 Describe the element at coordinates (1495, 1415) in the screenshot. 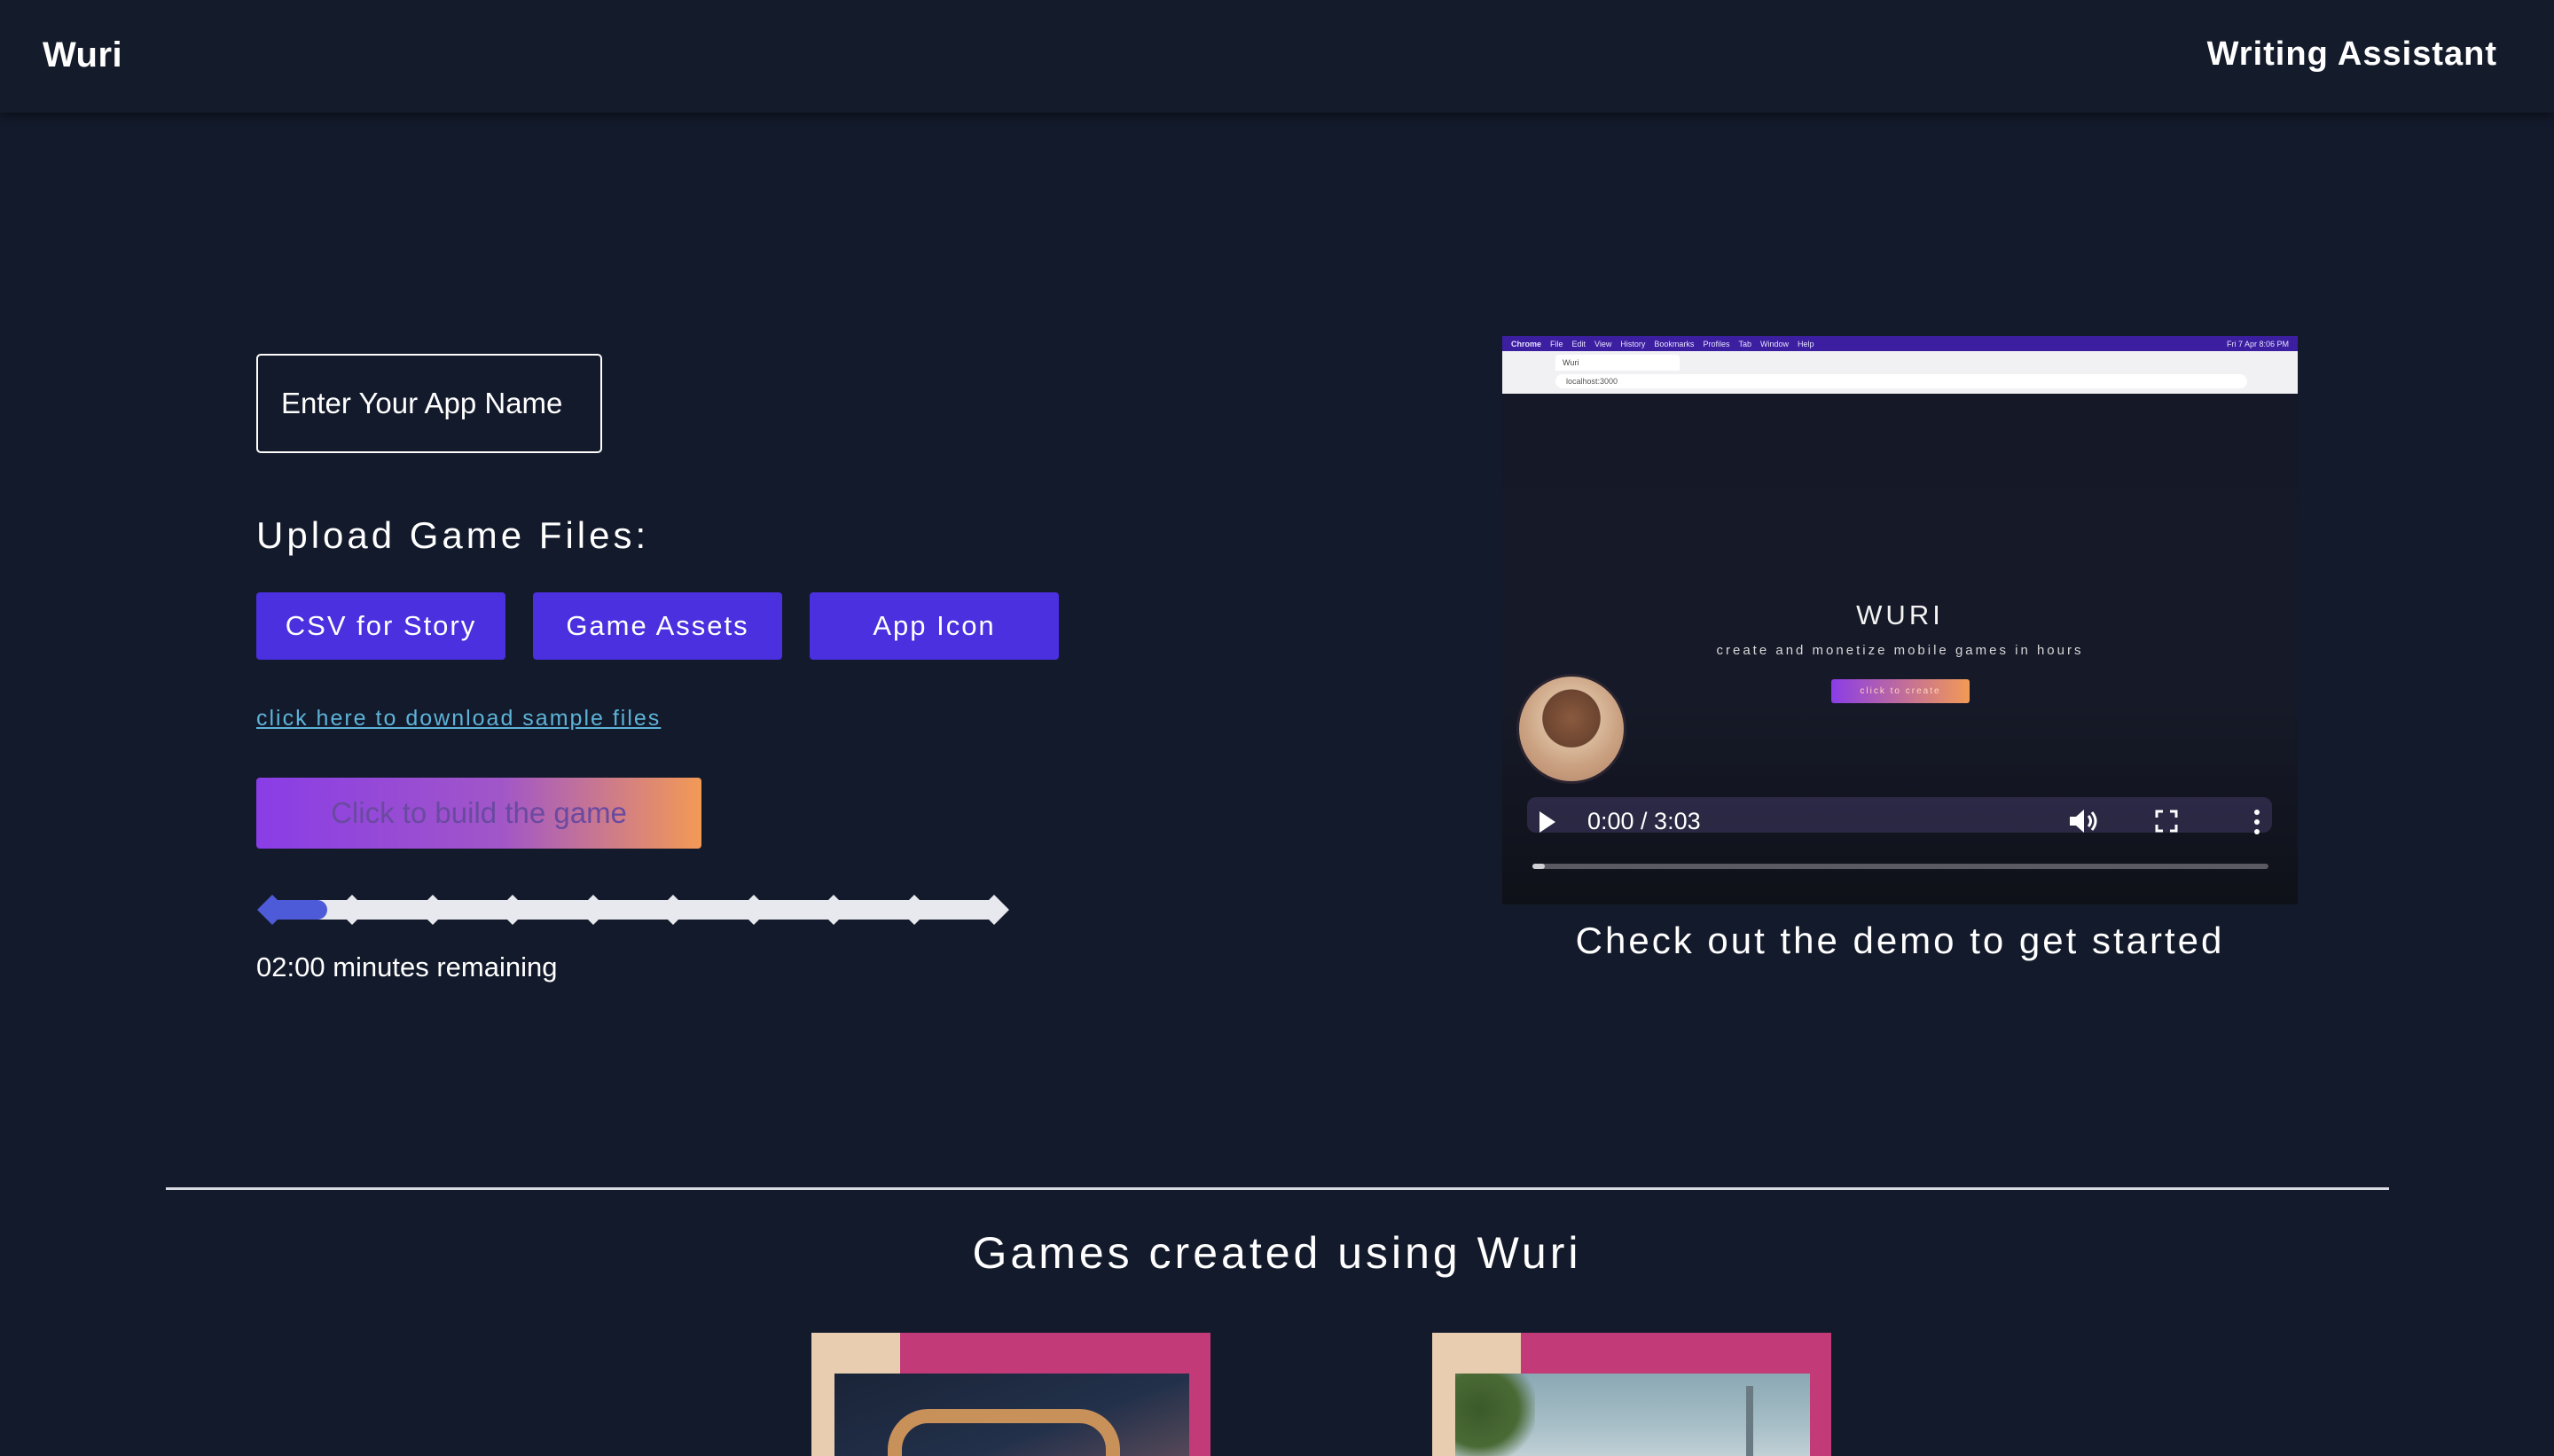

I see `game-card-tree` at that location.